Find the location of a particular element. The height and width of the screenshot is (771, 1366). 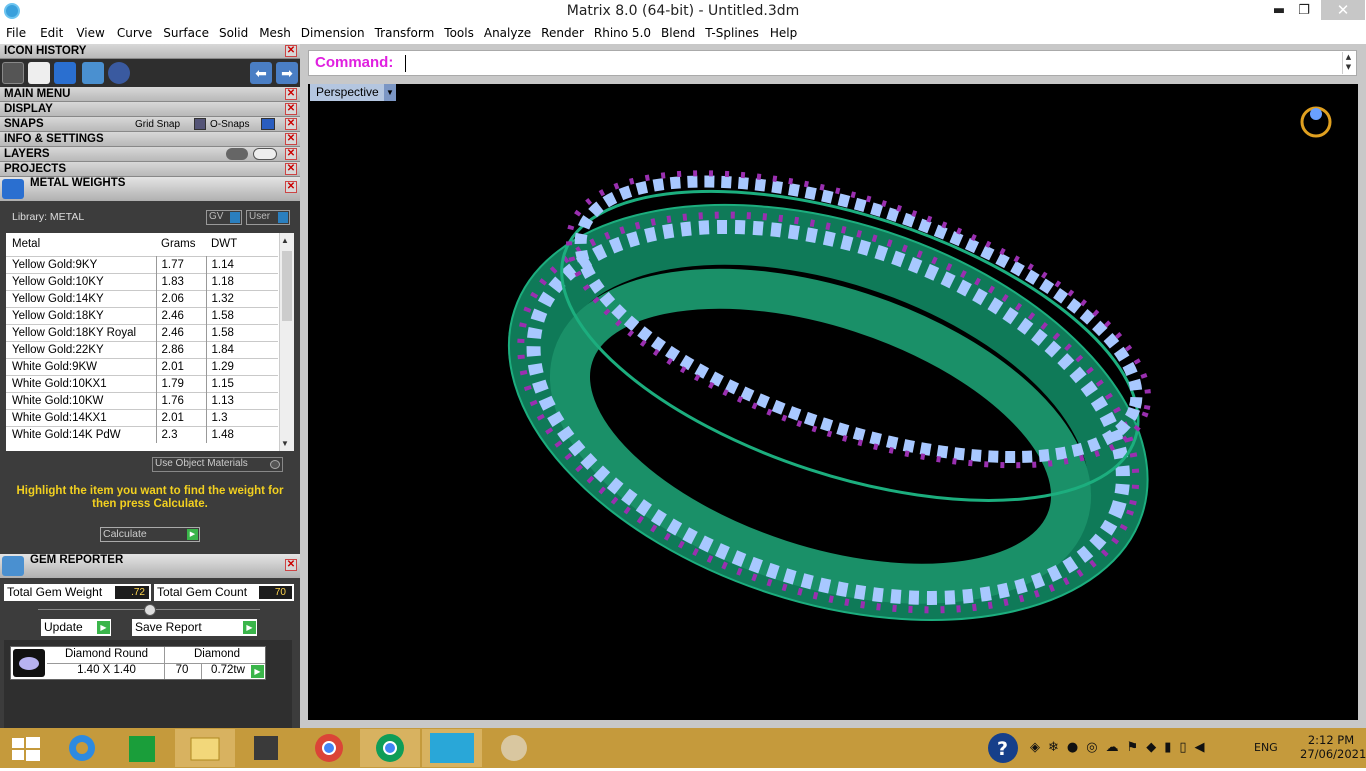

scroll-thumb is located at coordinates (287, 286).